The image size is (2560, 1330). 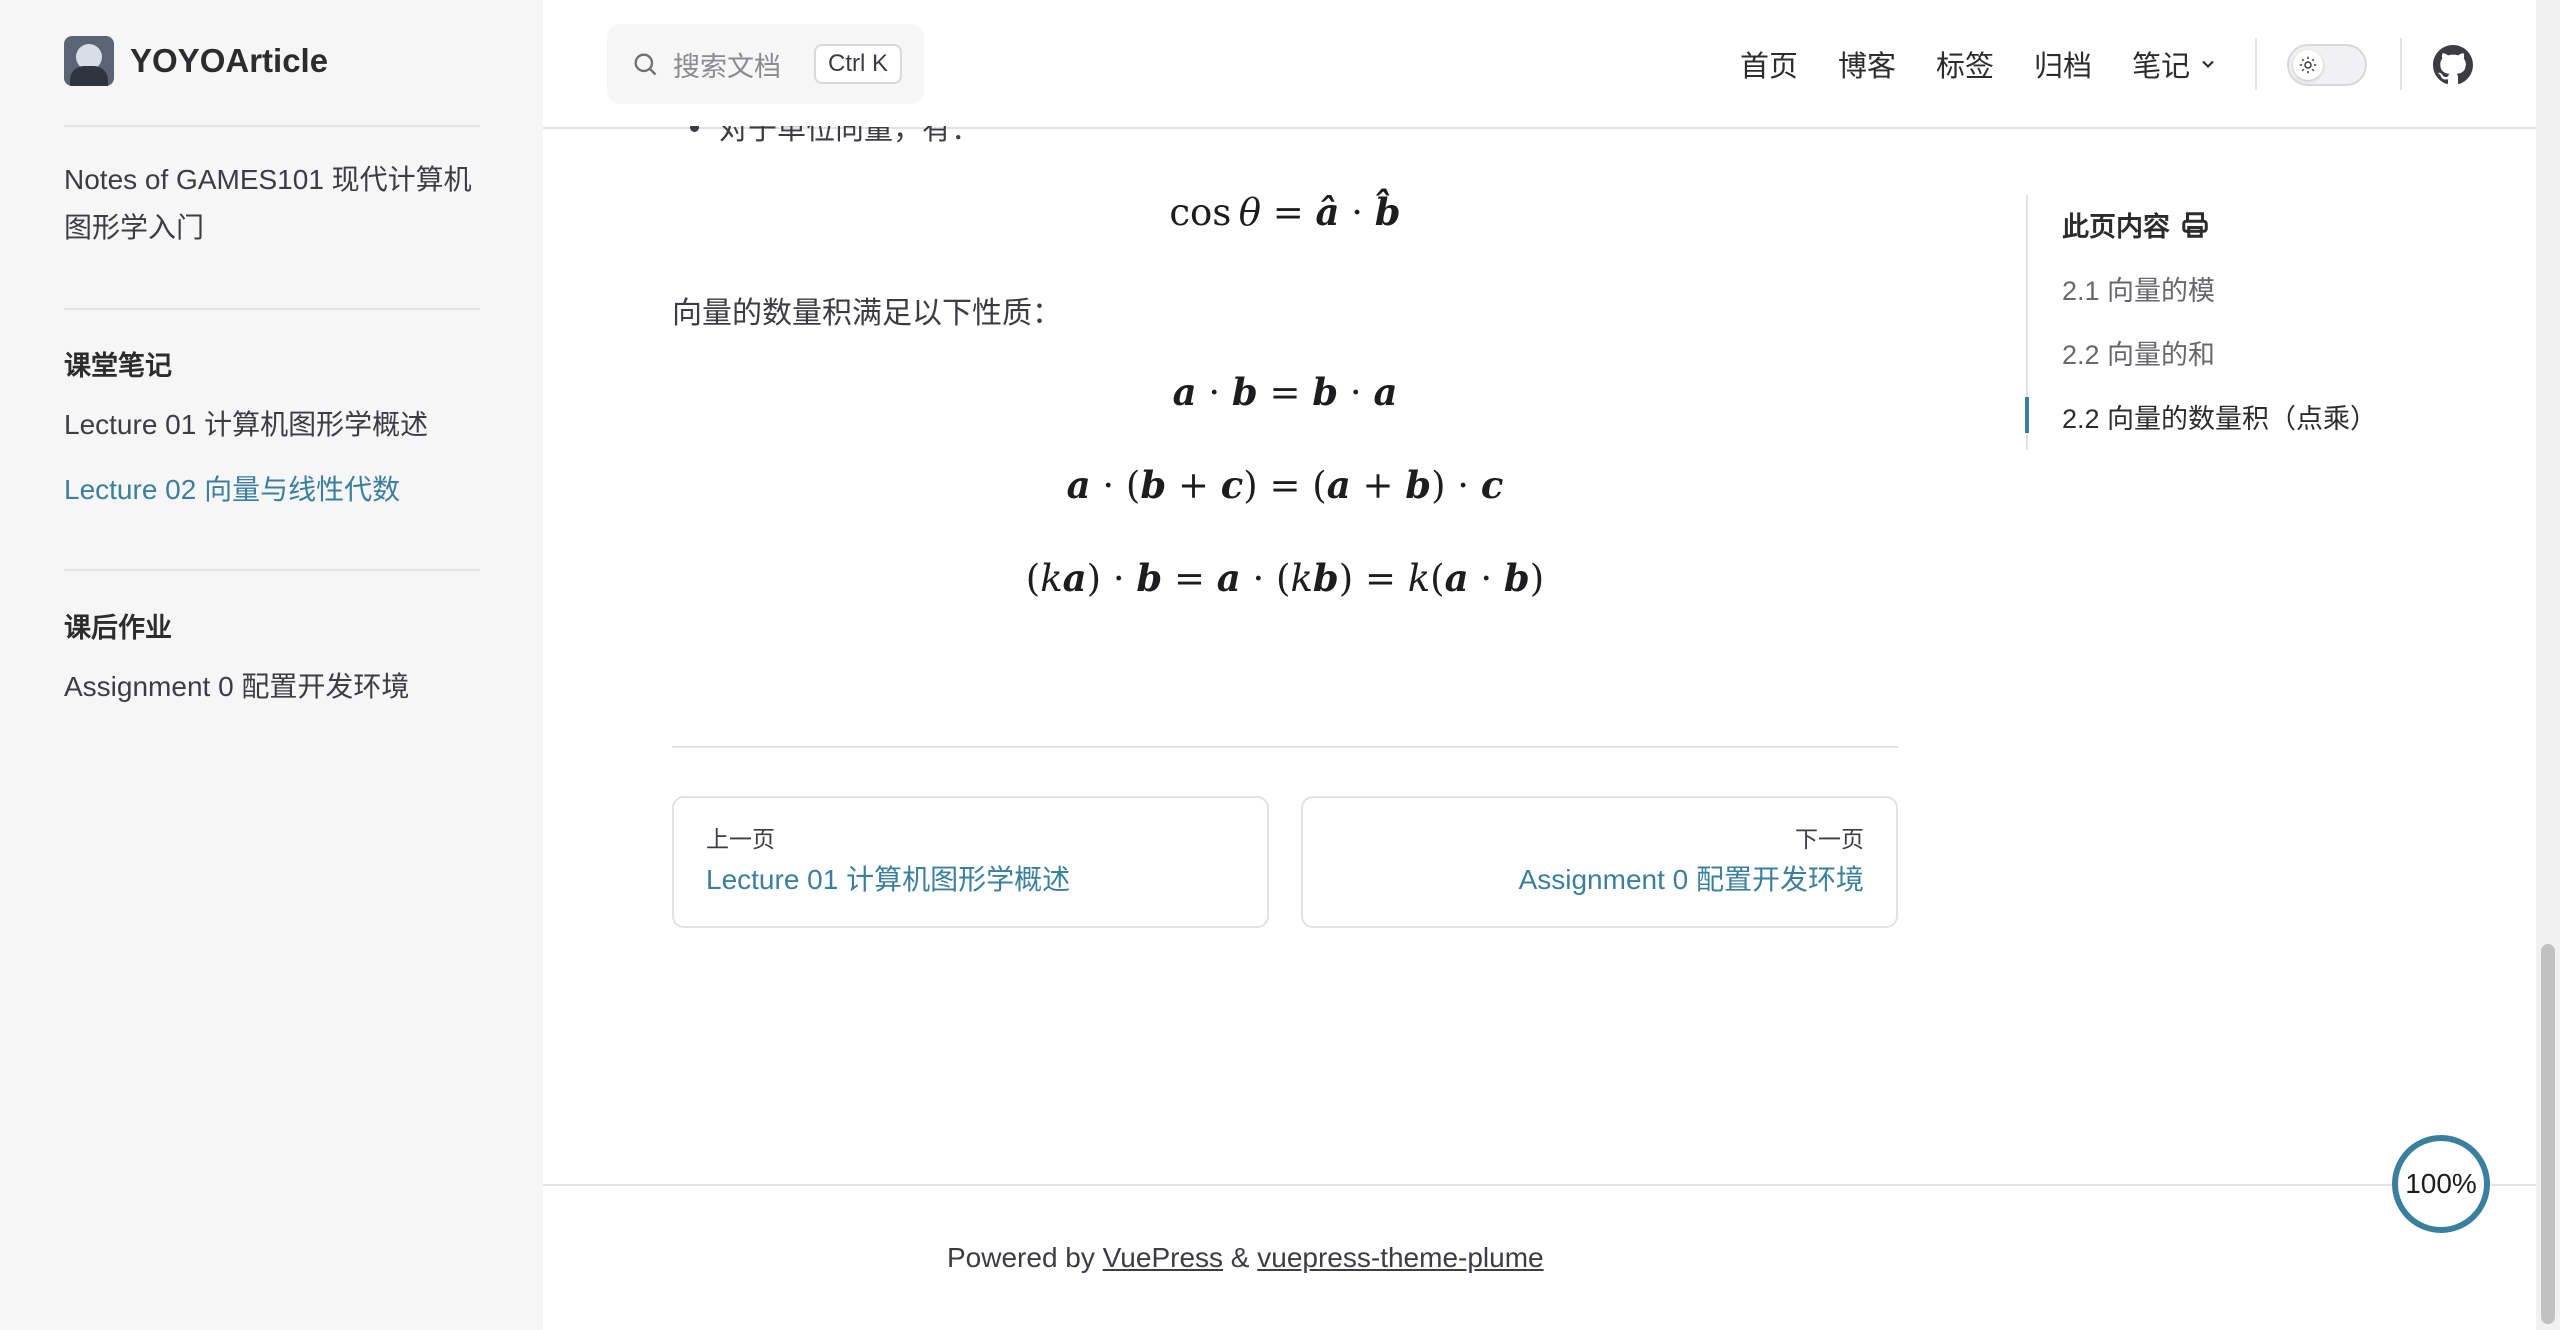 I want to click on table-of-contents: 此页内容 2.1 向量的模 2.2 向量的和 2.2 向量的数量积（点乘）, so click(x=2255, y=322).